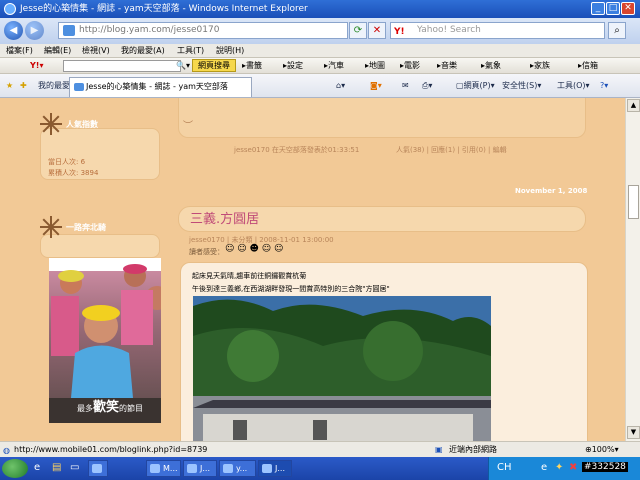 This screenshot has width=640, height=480. What do you see at coordinates (56, 467) in the screenshot?
I see `folder-quicklaunch-icon: ▤` at bounding box center [56, 467].